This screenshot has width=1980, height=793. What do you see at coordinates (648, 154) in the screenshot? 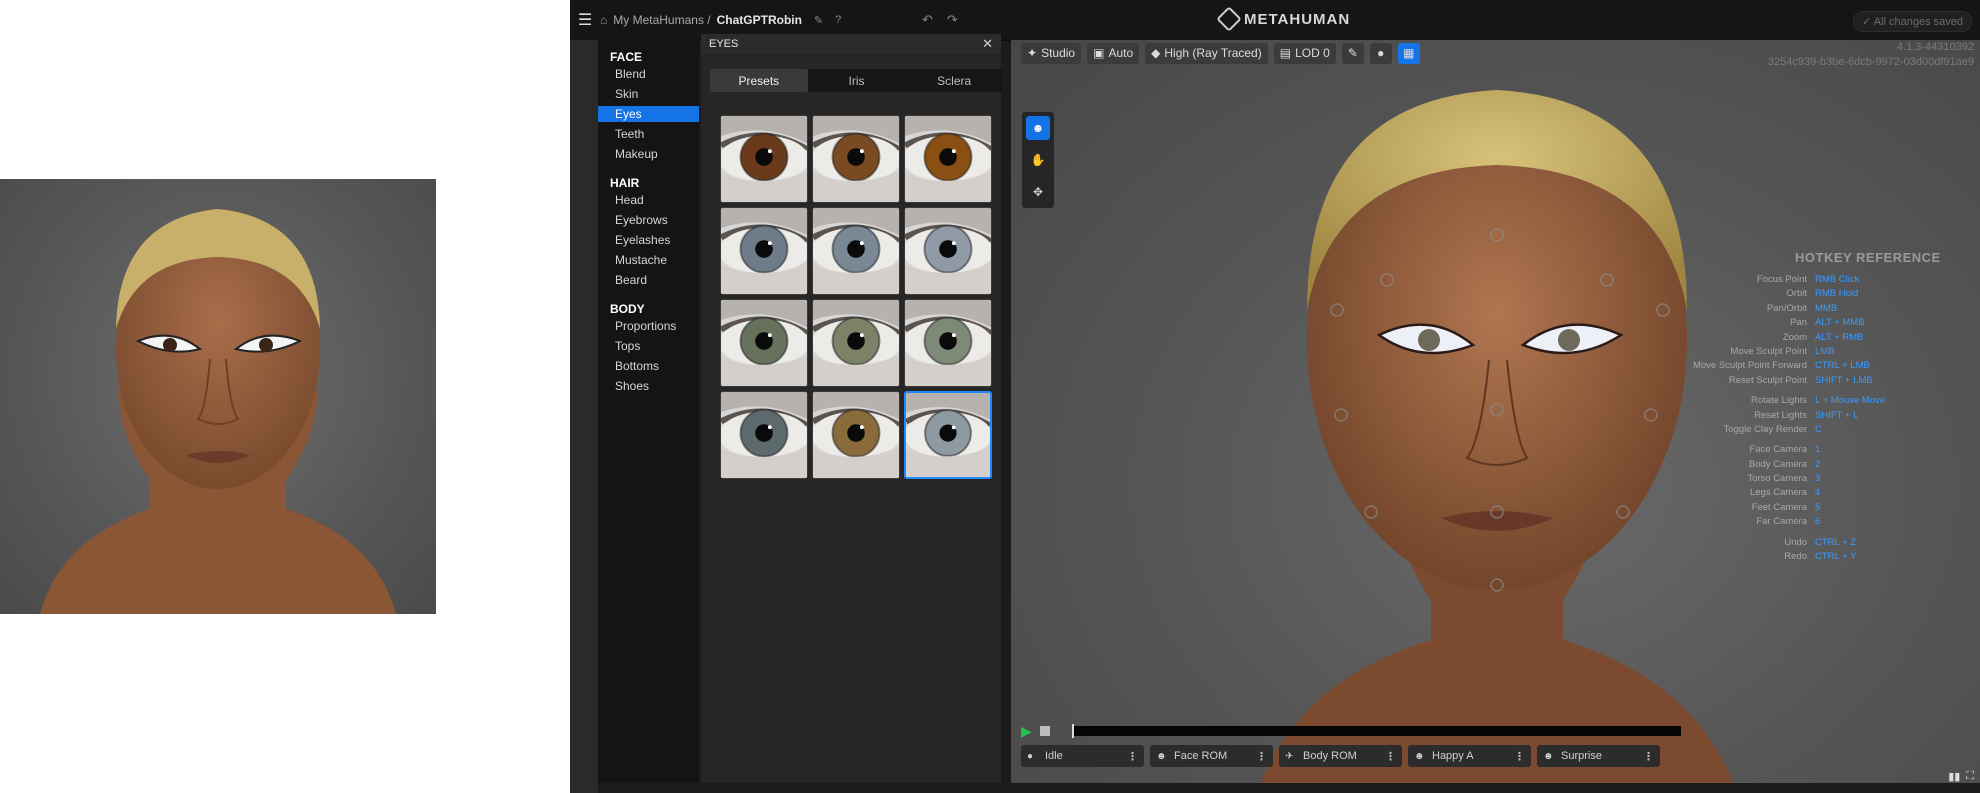
I see `sidebar-item-makeup: Makeup` at bounding box center [648, 154].